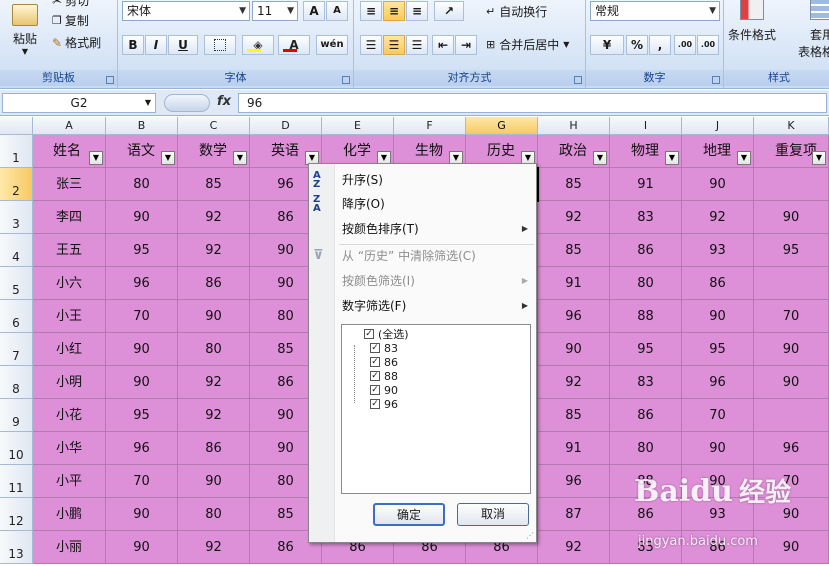  I want to click on filter-checkbox-item: ✓ 86, so click(384, 362).